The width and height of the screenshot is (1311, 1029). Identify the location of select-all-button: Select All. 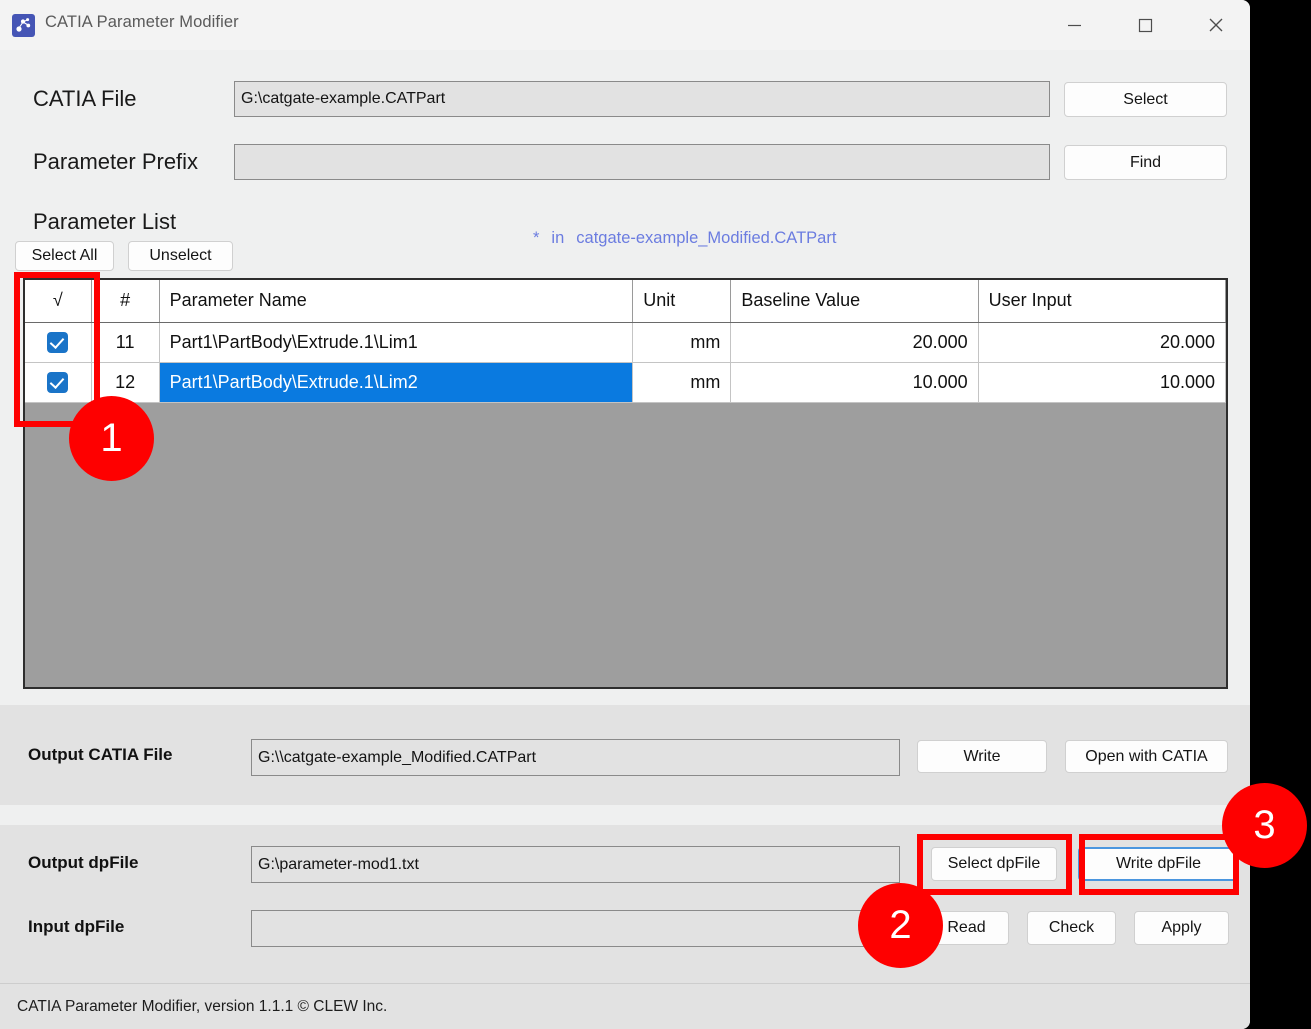
(64, 256).